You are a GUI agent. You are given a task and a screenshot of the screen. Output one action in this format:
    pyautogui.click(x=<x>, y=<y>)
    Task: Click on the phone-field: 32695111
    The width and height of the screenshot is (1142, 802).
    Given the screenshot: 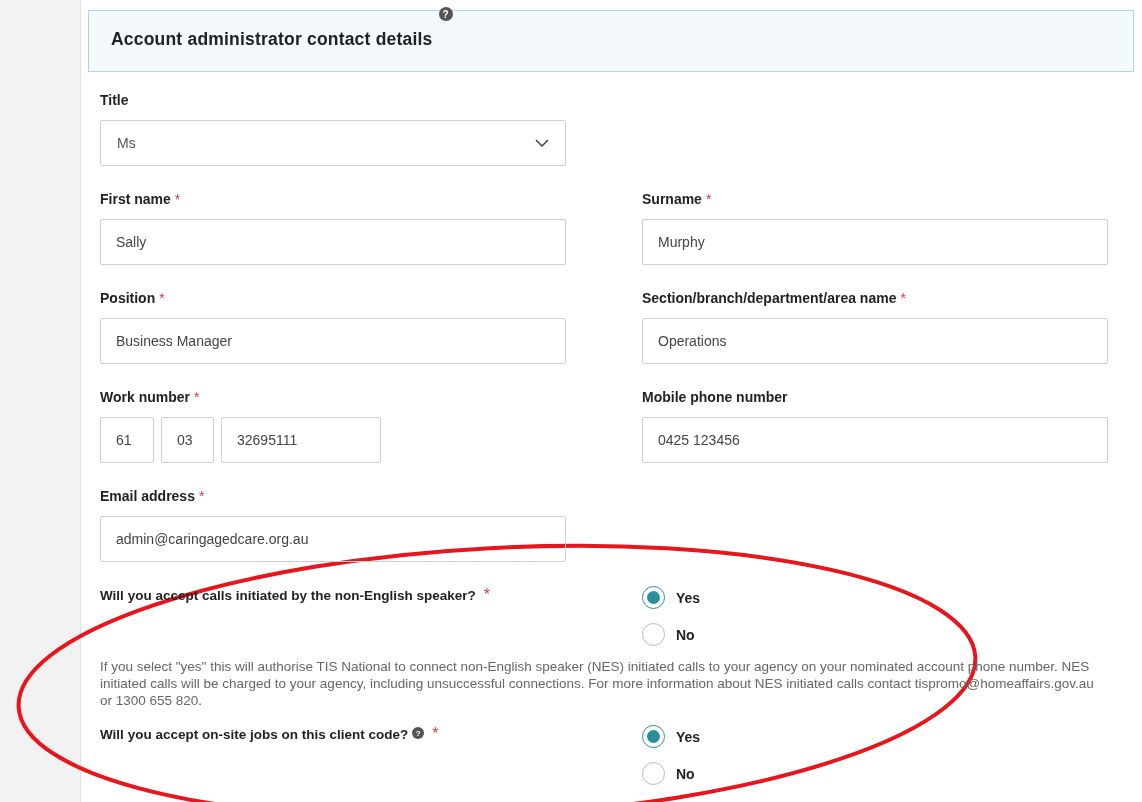 What is the action you would take?
    pyautogui.click(x=301, y=440)
    